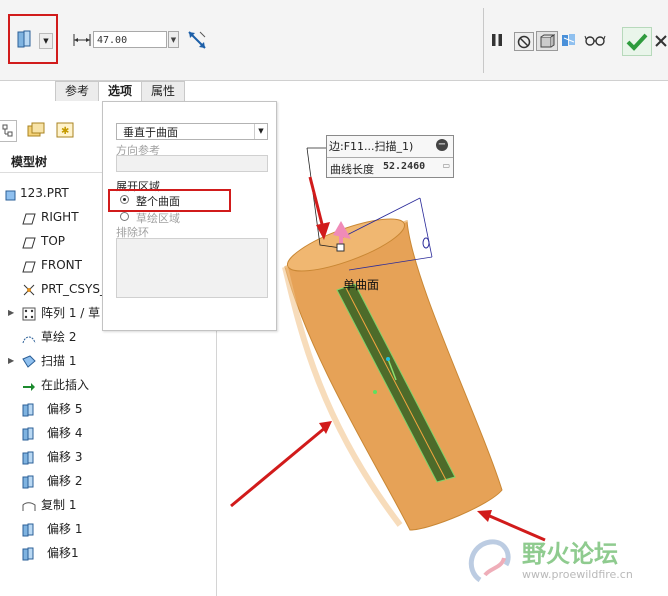 This screenshot has width=668, height=596. I want to click on favorites-tab-icon: ✱, so click(65, 130).